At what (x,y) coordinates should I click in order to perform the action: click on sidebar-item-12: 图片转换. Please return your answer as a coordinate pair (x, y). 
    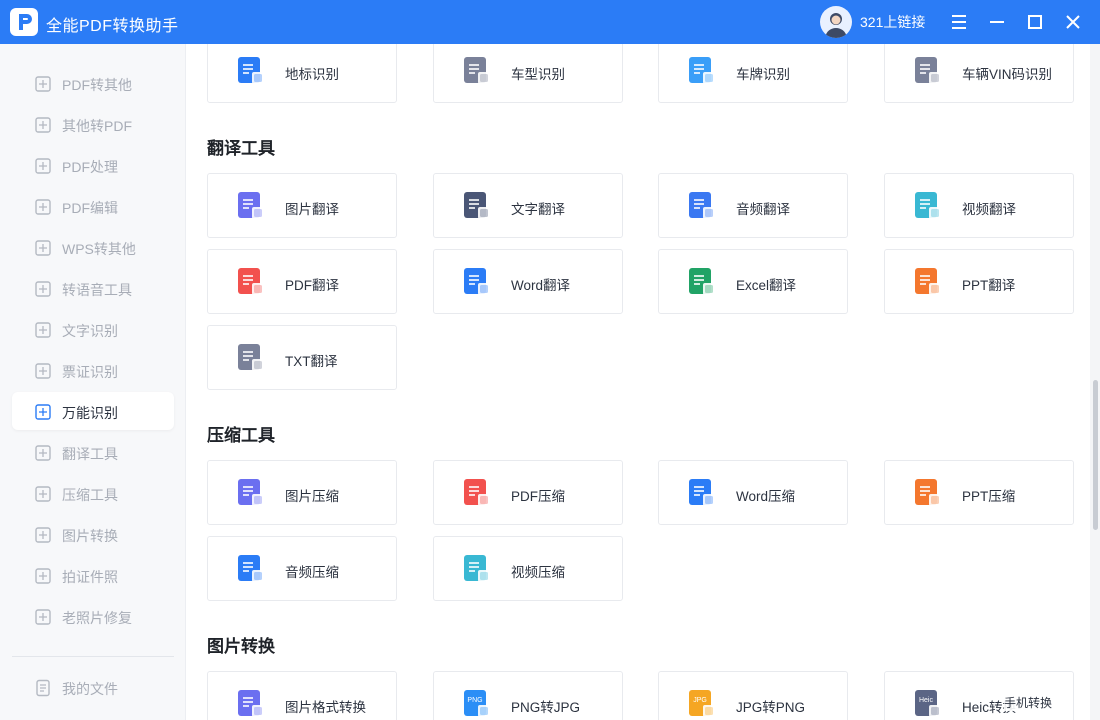
    Looking at the image, I should click on (93, 534).